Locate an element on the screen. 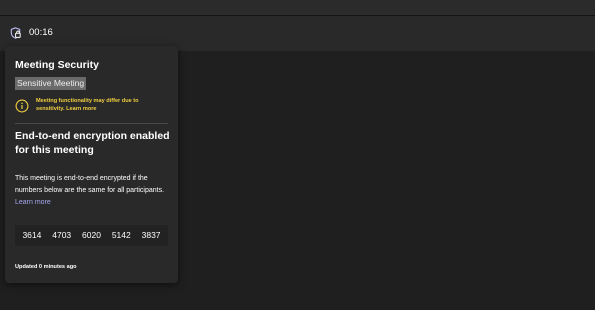 The image size is (595, 310). meeting-timer: 00:16 is located at coordinates (41, 32).